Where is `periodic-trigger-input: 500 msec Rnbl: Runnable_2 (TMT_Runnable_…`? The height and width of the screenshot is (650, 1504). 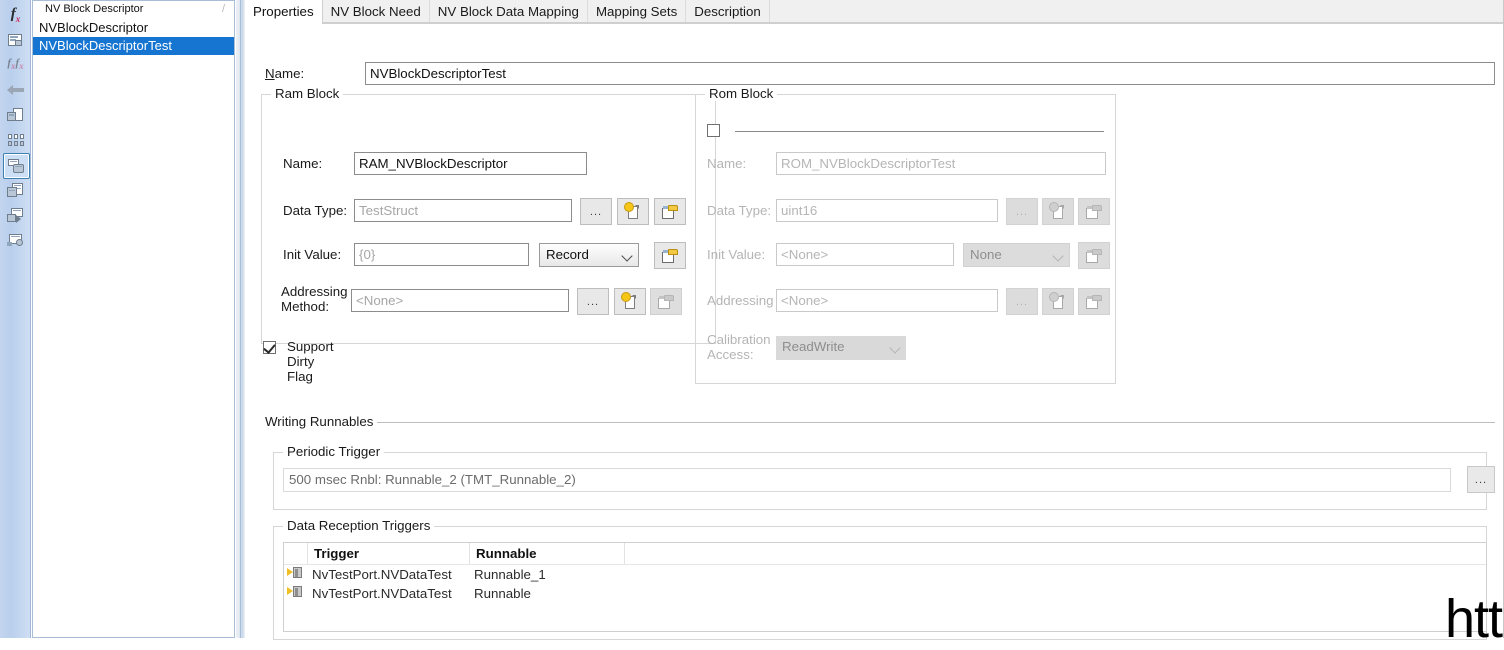
periodic-trigger-input: 500 msec Rnbl: Runnable_2 (TMT_Runnable_… is located at coordinates (867, 480).